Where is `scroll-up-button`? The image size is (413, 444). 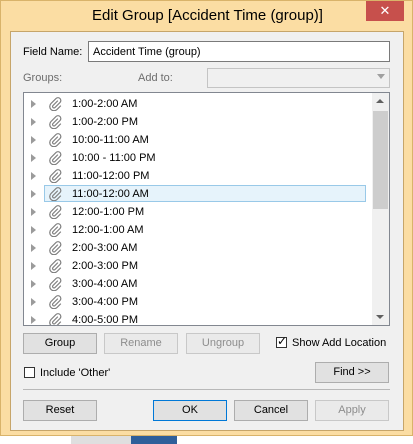
scroll-up-button is located at coordinates (380, 101).